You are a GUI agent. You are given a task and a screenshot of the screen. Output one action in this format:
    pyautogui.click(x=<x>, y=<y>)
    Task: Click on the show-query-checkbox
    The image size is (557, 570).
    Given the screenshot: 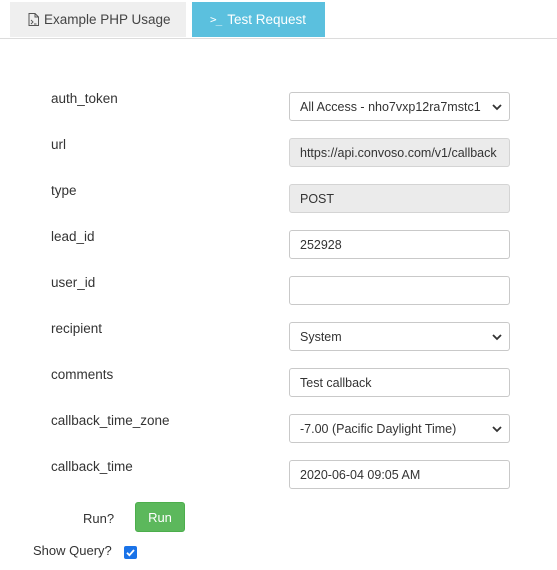 What is the action you would take?
    pyautogui.click(x=130, y=552)
    